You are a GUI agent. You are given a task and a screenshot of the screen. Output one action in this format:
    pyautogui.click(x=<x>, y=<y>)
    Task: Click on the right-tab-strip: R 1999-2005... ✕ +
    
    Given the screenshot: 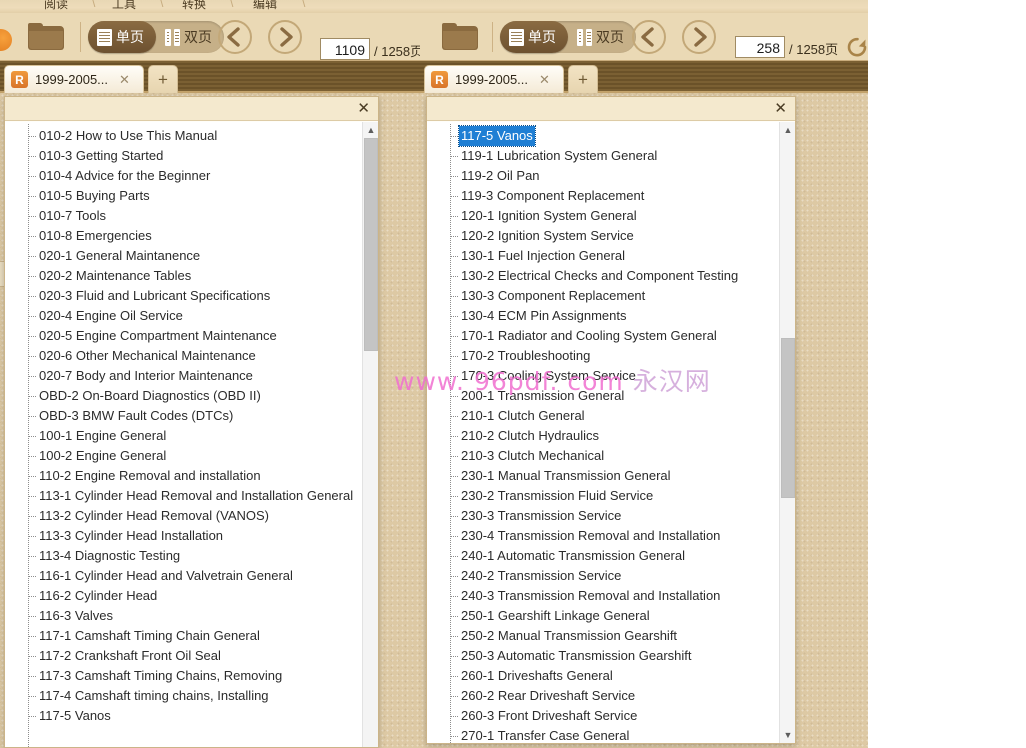 What is the action you would take?
    pyautogui.click(x=644, y=77)
    